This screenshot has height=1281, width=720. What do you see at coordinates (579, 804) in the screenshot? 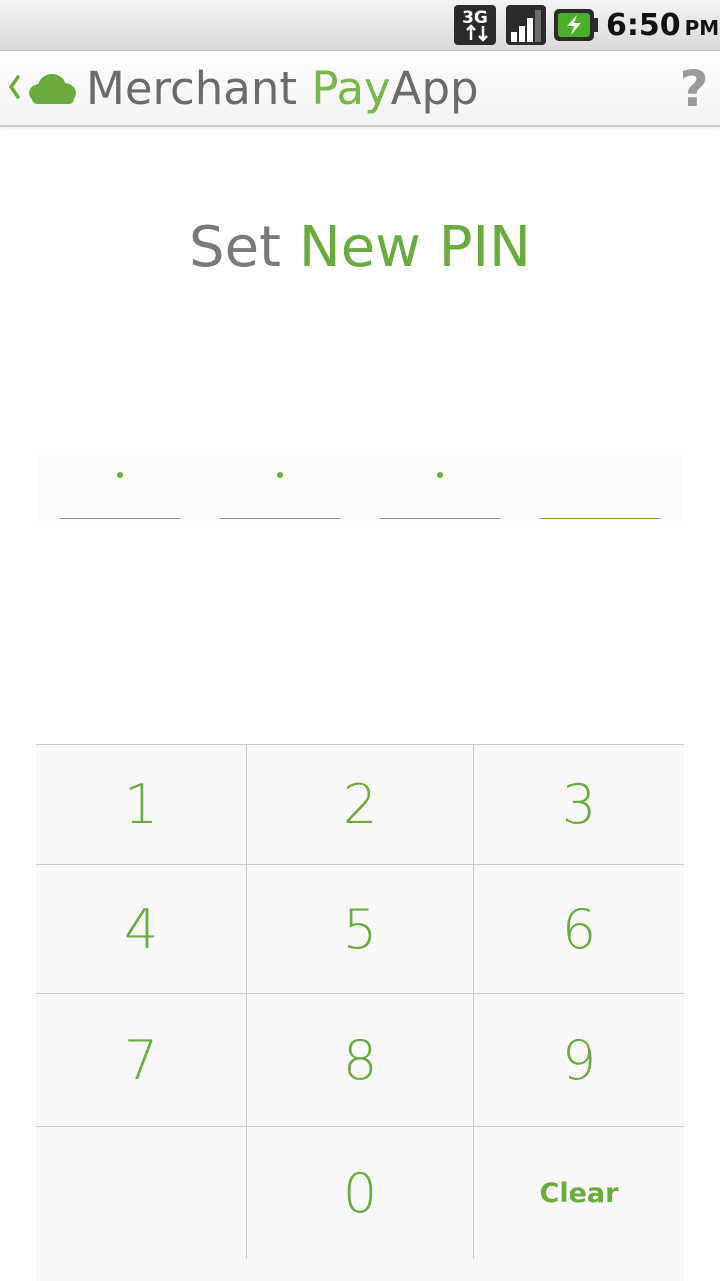
I see `key-3: 3` at bounding box center [579, 804].